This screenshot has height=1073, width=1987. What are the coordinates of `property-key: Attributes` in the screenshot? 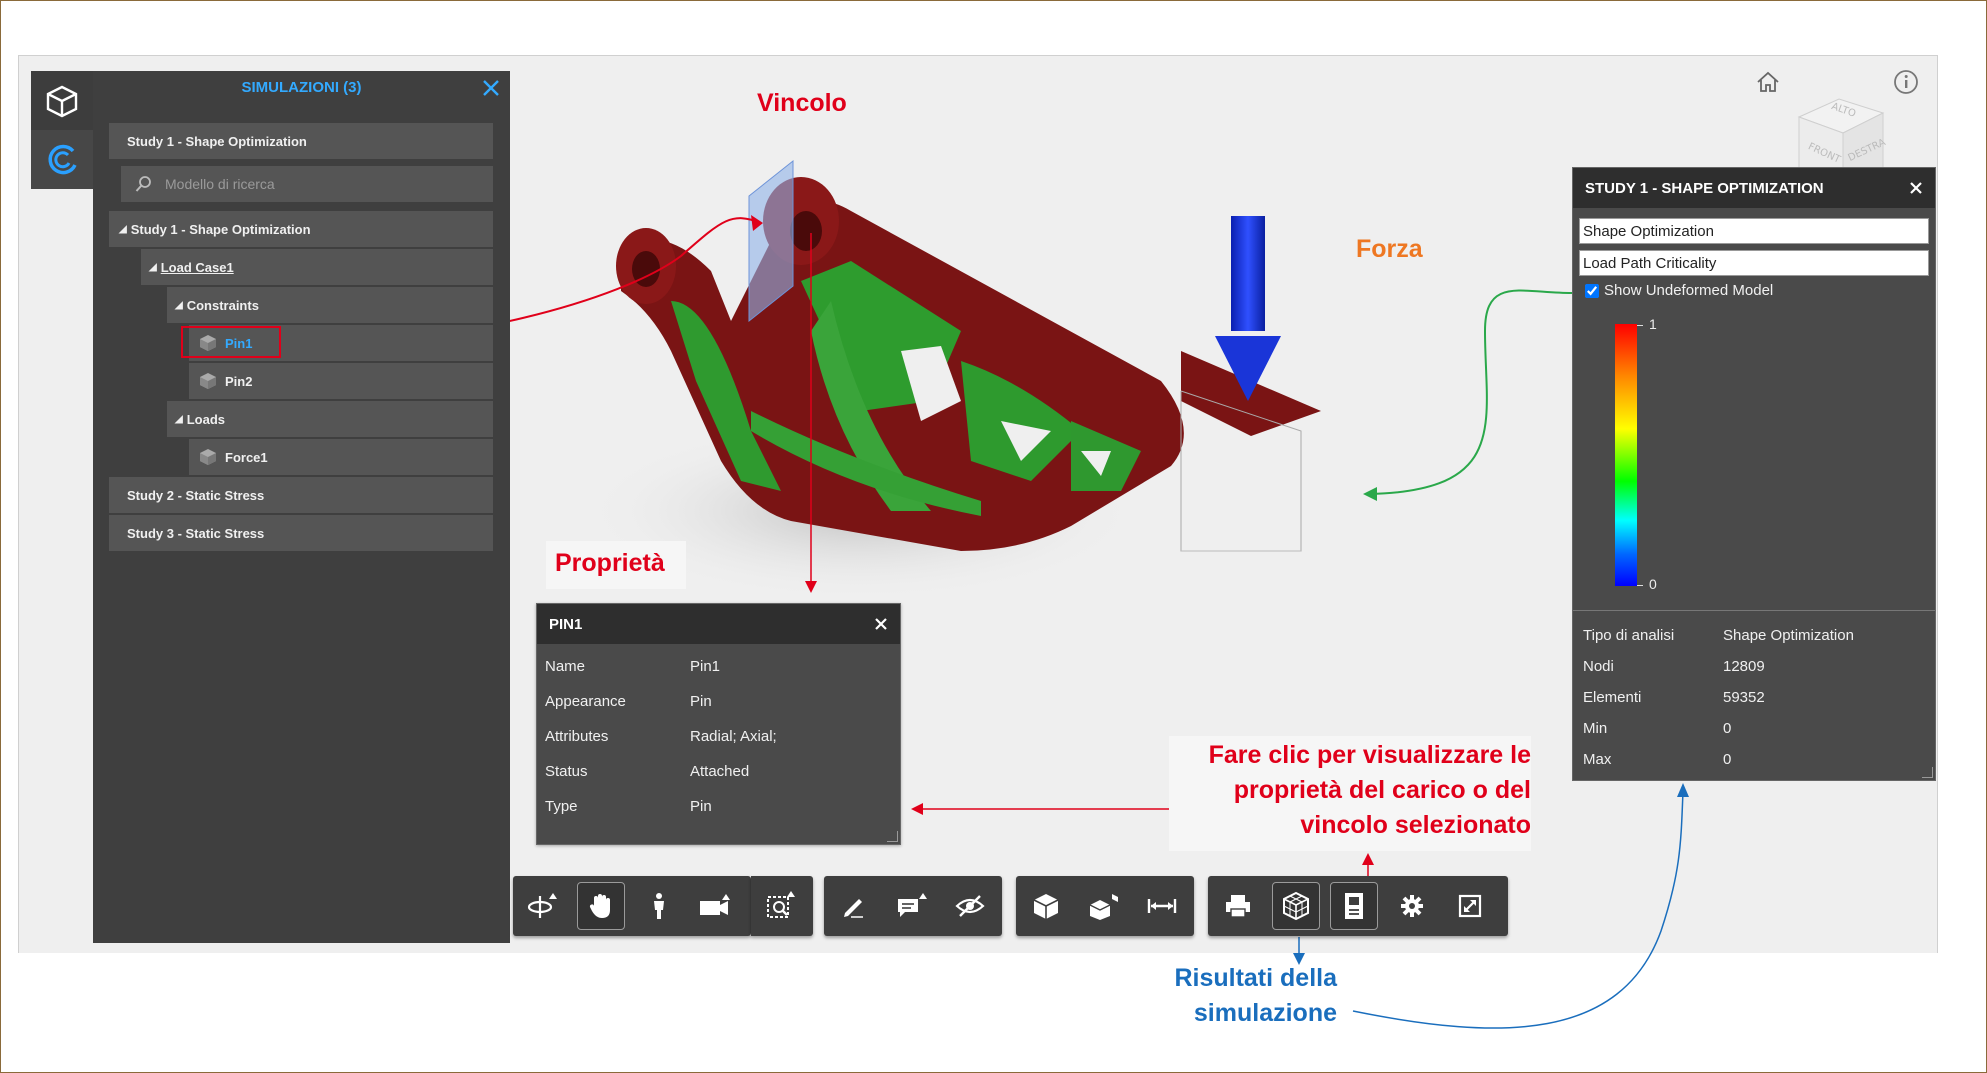 It's located at (577, 736).